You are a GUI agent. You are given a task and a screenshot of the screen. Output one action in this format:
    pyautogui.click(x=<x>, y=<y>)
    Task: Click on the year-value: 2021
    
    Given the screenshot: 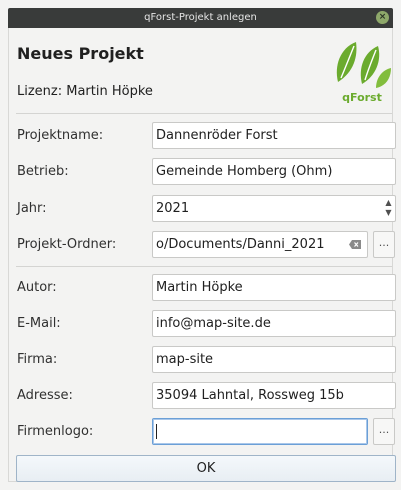 What is the action you would take?
    pyautogui.click(x=173, y=208)
    